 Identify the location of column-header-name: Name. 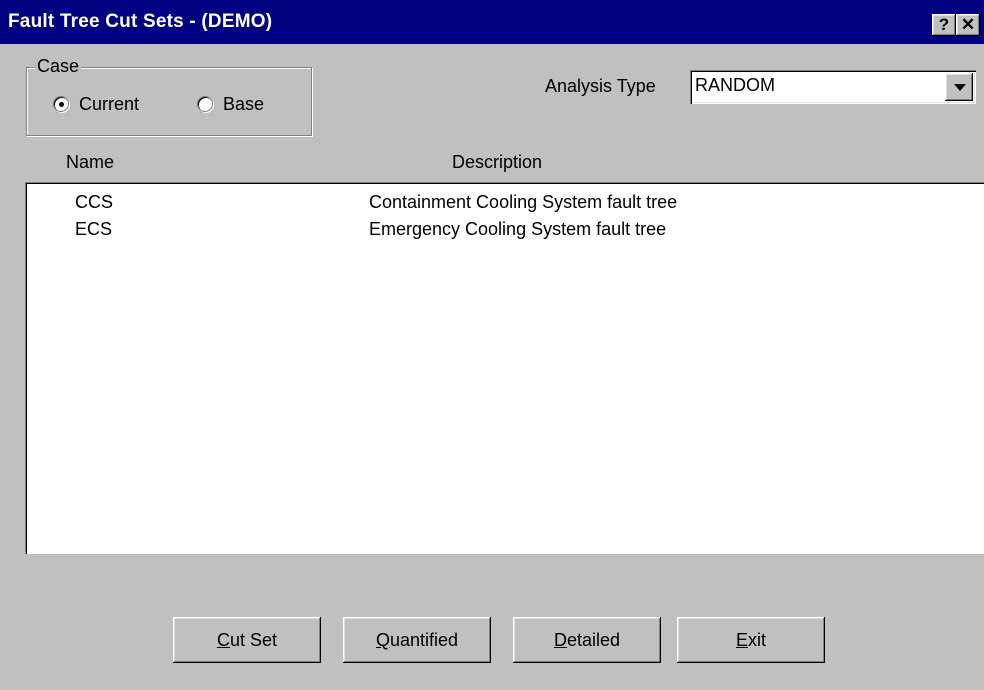
(90, 162).